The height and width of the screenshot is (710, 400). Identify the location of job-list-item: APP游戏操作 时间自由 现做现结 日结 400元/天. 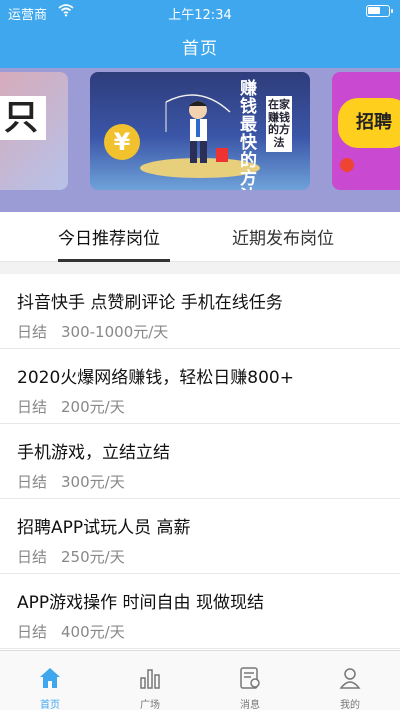
(200, 611).